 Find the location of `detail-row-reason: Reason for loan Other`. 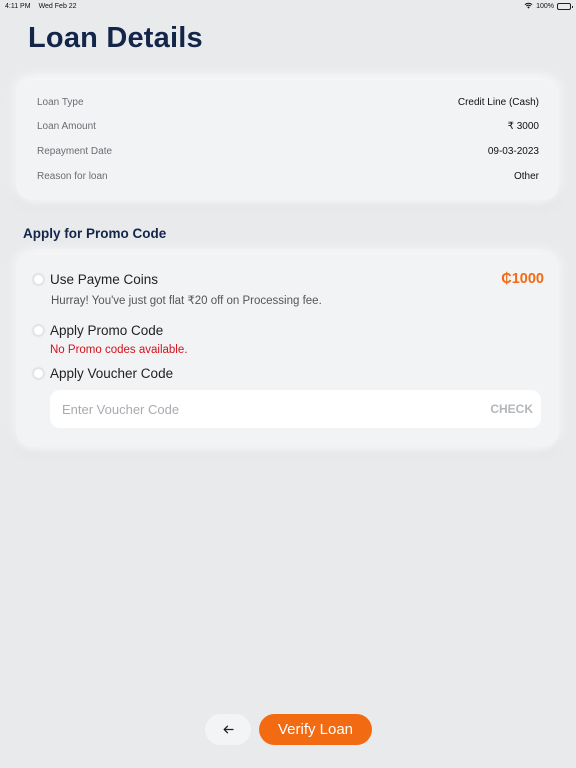

detail-row-reason: Reason for loan Other is located at coordinates (288, 176).